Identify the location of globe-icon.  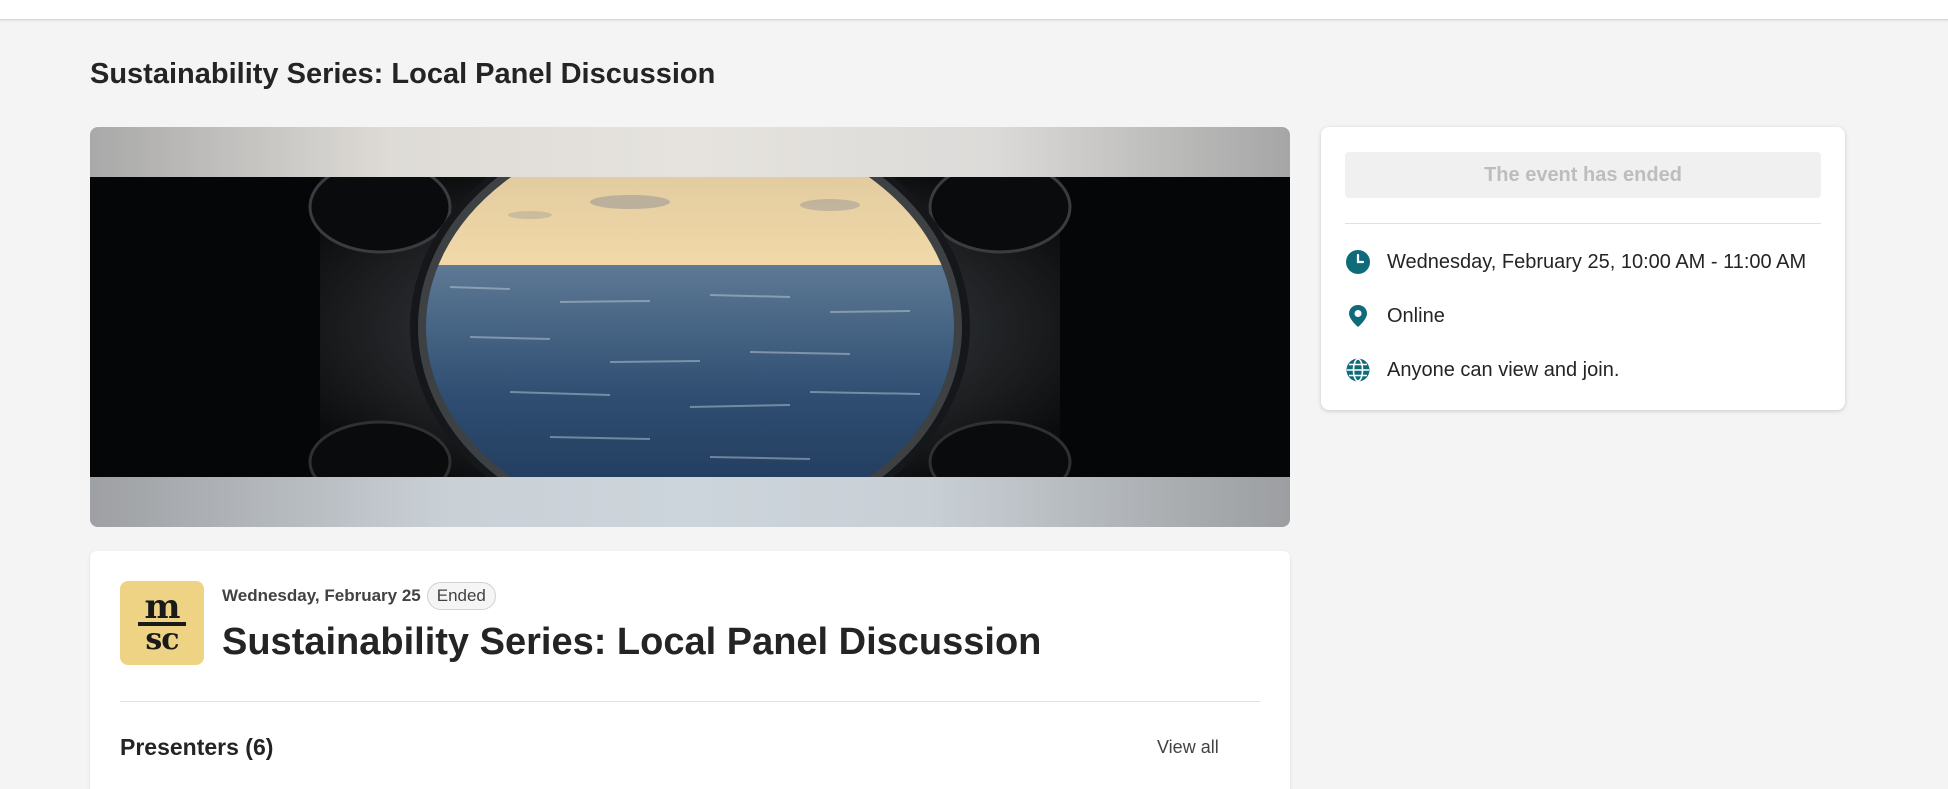
(1358, 370).